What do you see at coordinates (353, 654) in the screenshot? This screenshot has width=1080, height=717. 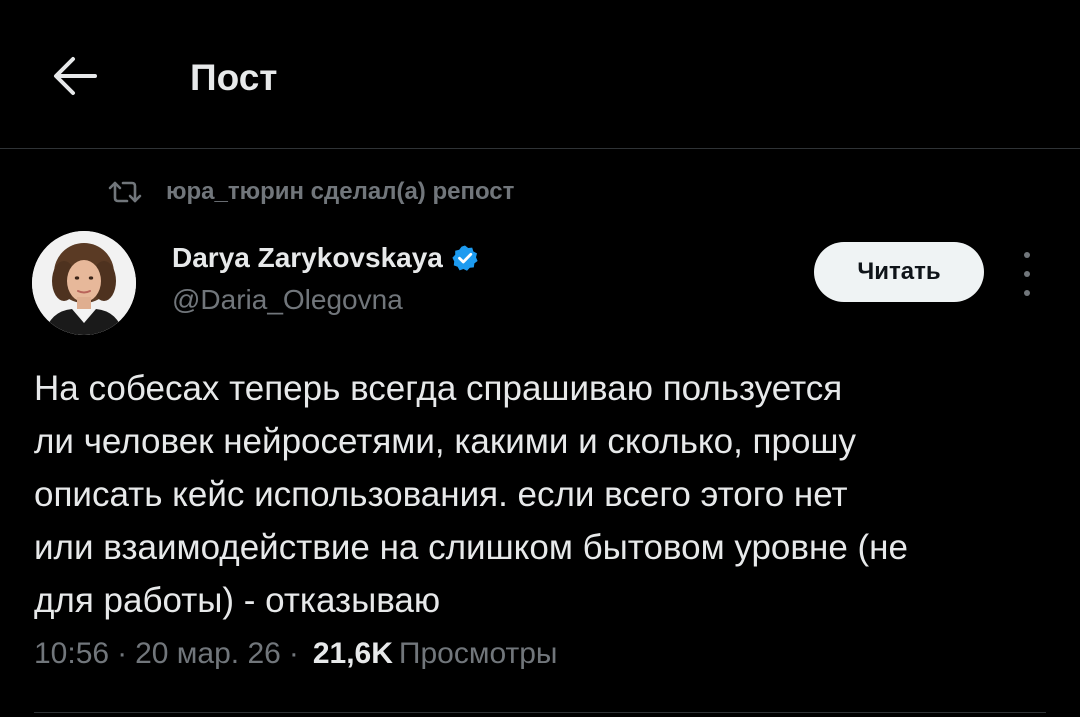 I see `views-count: 21,6K` at bounding box center [353, 654].